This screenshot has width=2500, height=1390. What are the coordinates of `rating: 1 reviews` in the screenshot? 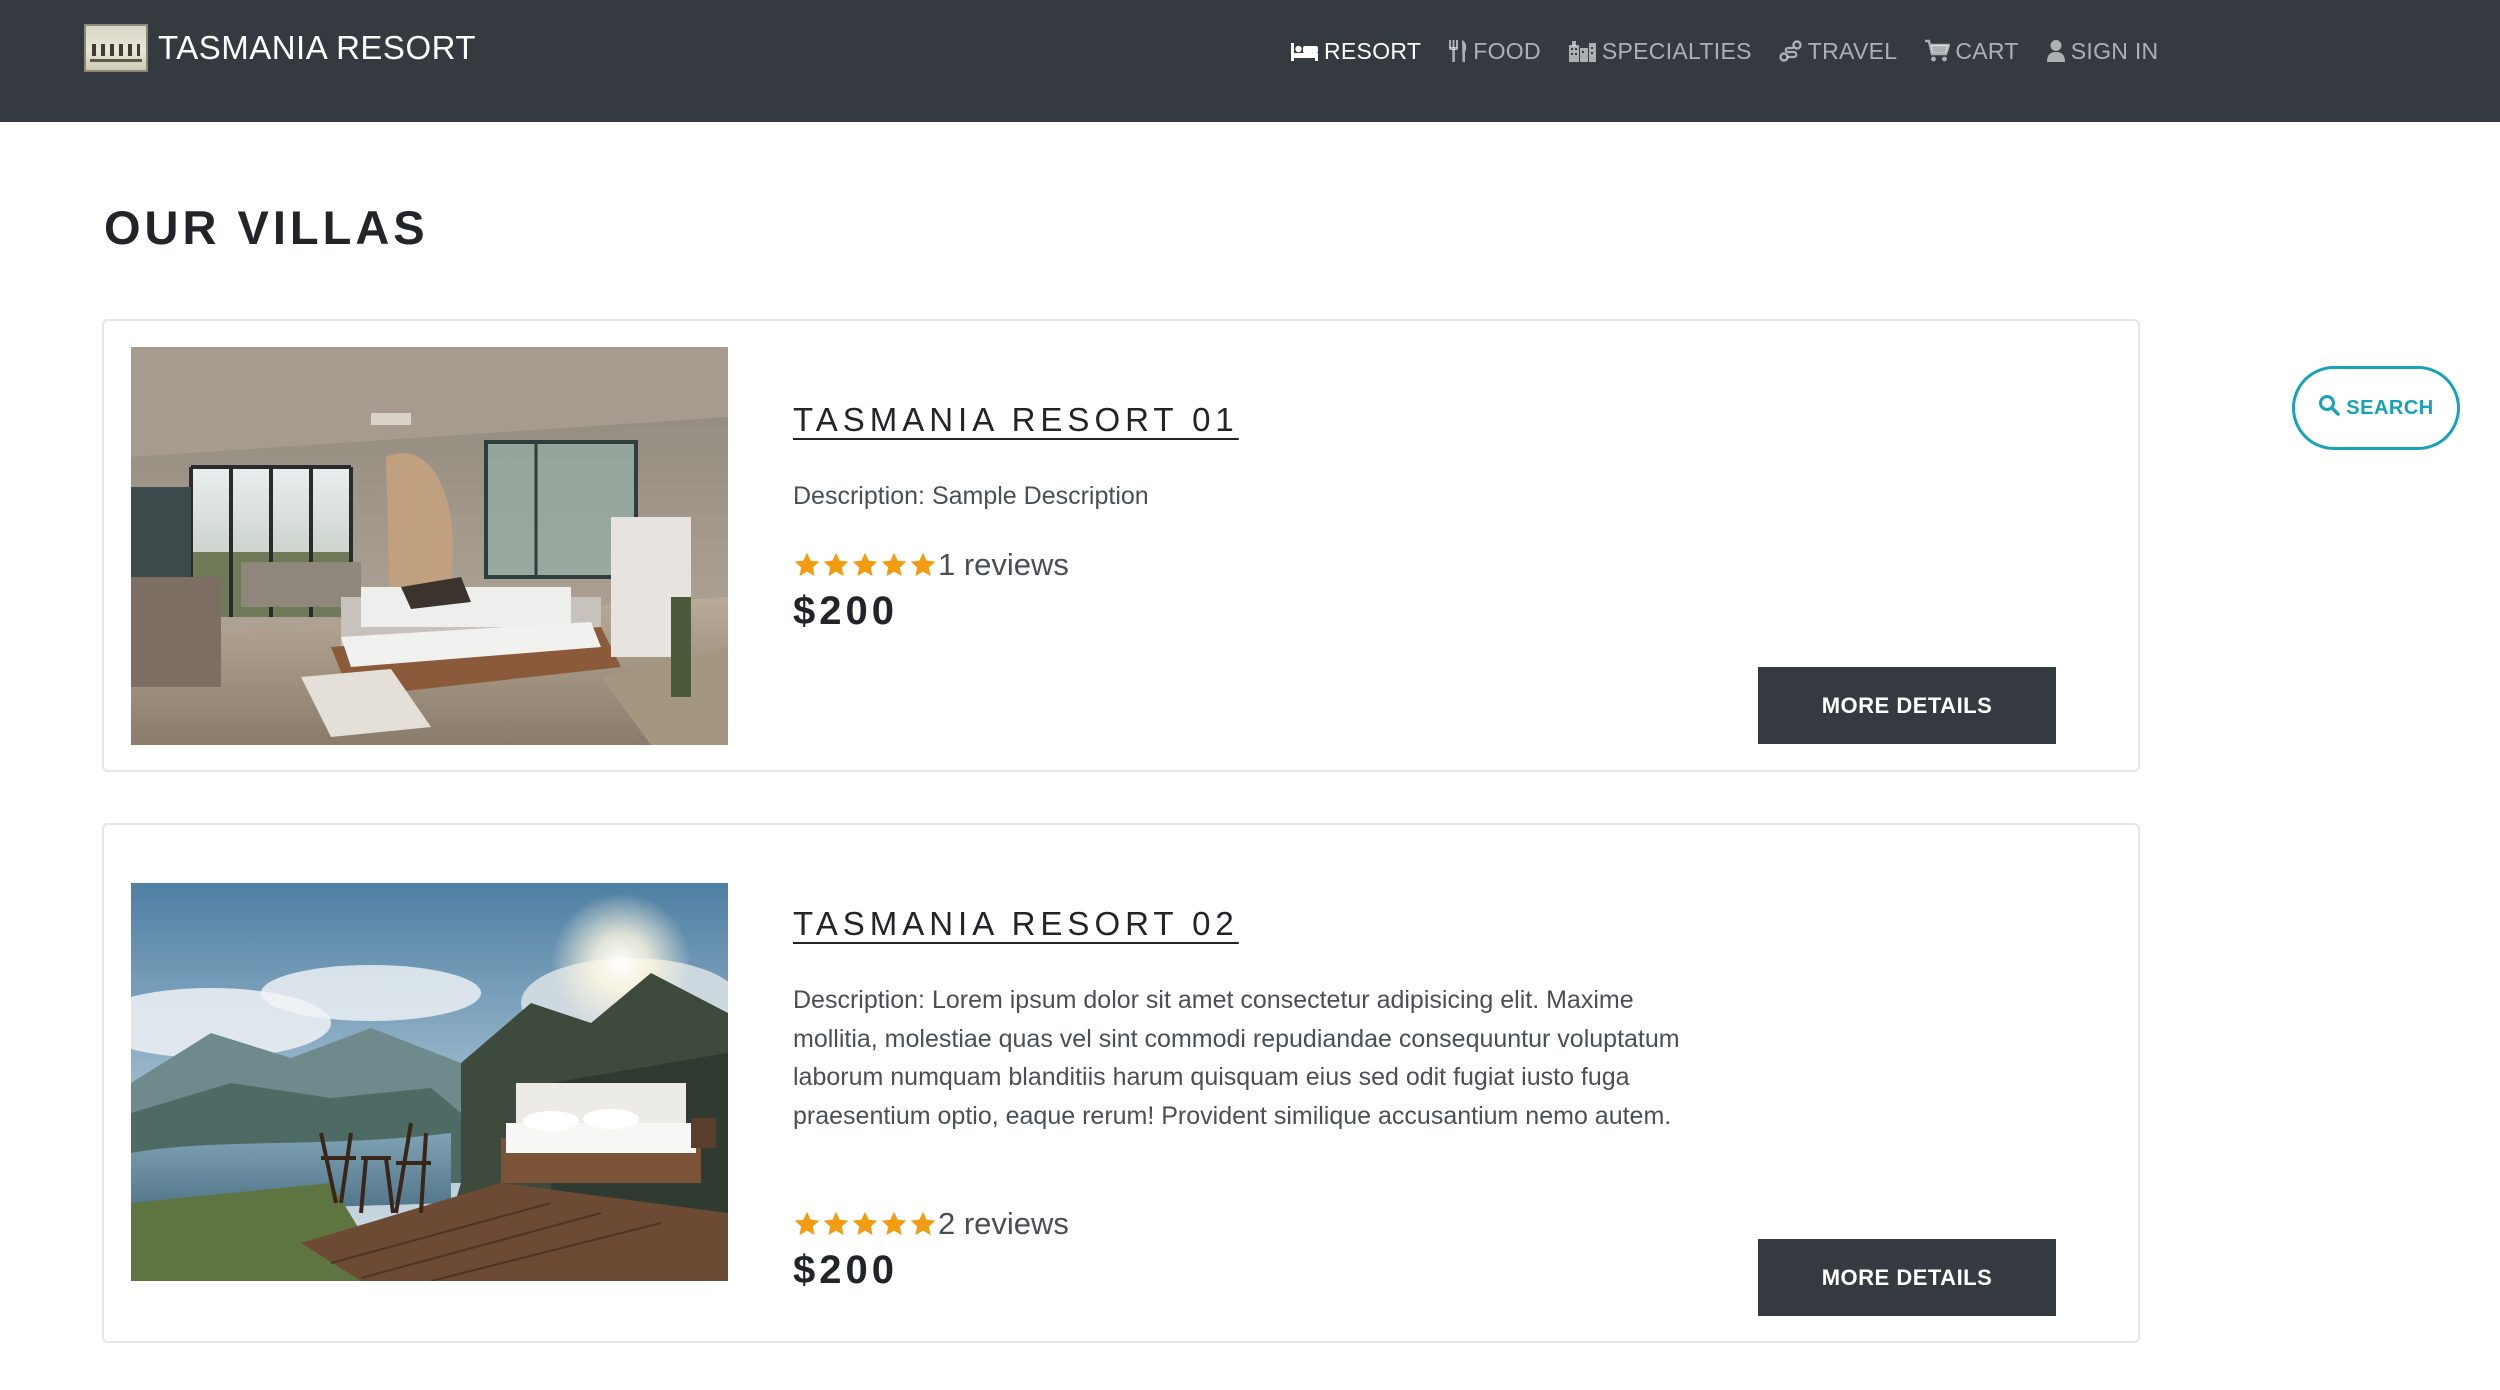 It's located at (931, 565).